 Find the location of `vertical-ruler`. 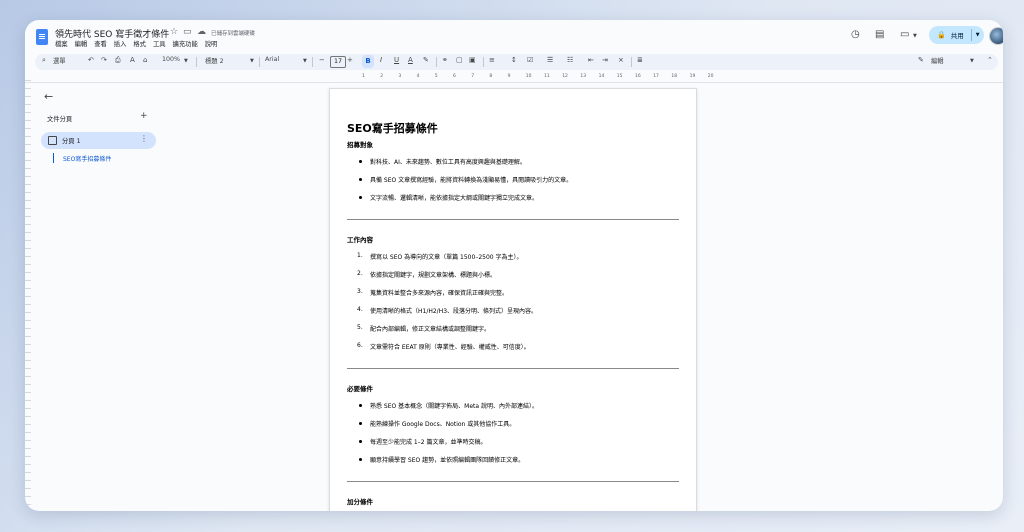

vertical-ruler is located at coordinates (28, 295).